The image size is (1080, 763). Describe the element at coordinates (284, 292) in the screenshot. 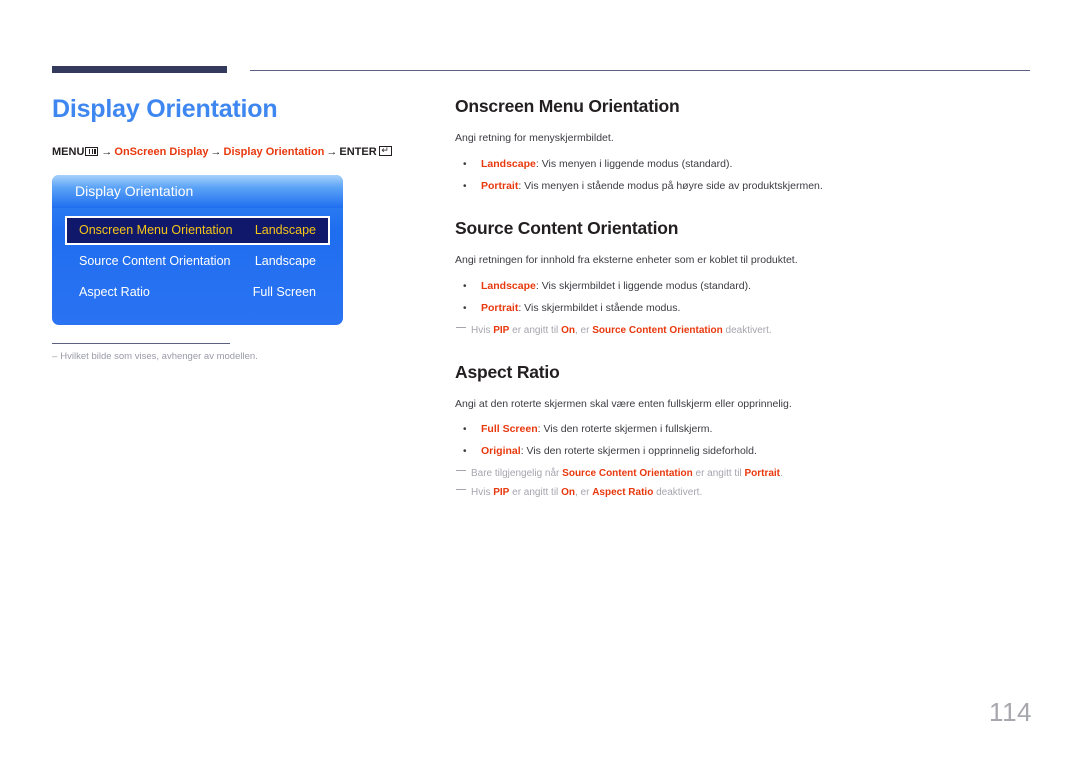

I see `osd-row-value: Full Screen` at that location.